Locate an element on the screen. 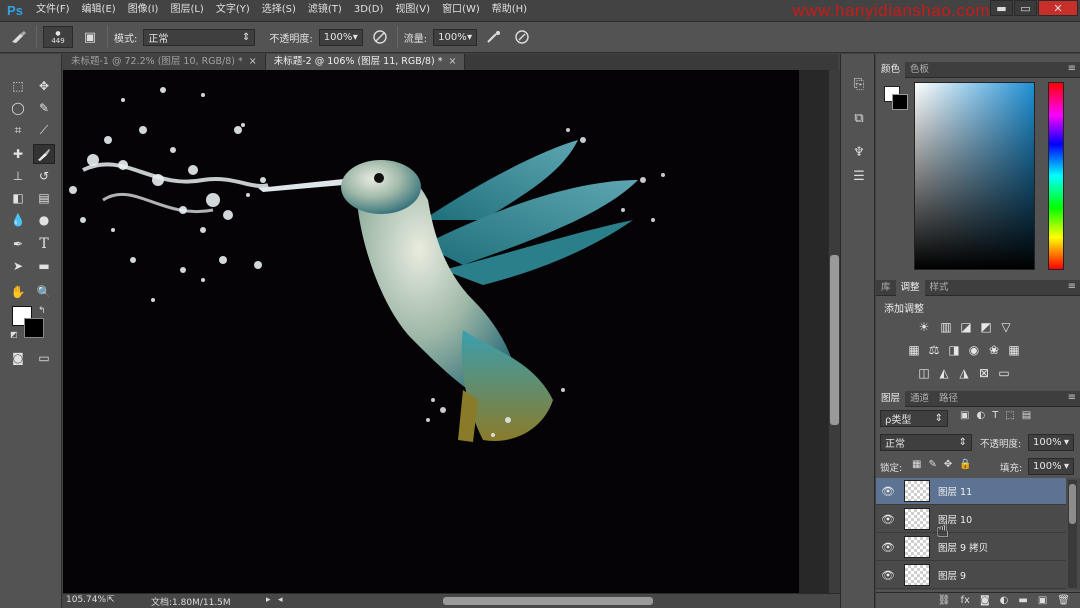 Image resolution: width=1080 pixels, height=608 pixels. screen-mode-icon: ▭ is located at coordinates (44, 358).